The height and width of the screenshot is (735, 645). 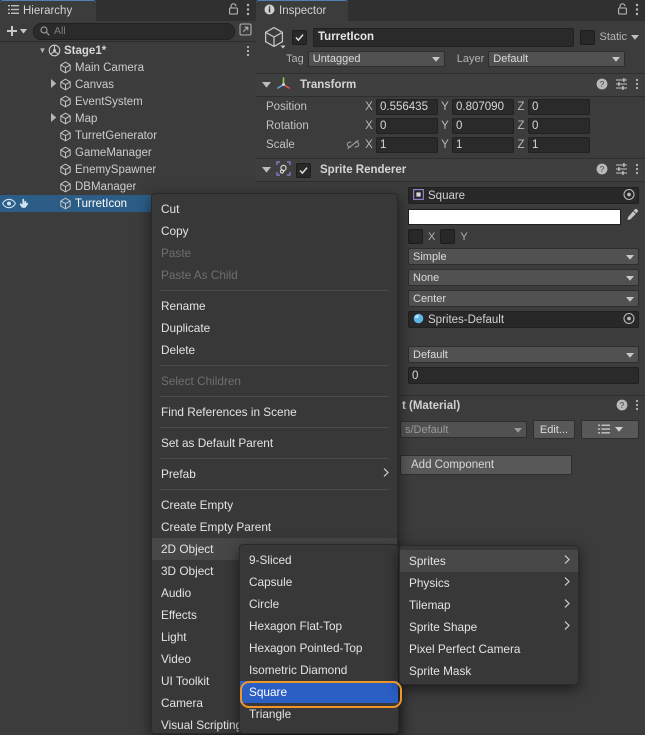 What do you see at coordinates (559, 125) in the screenshot?
I see `transform-rotation-z-field: 0` at bounding box center [559, 125].